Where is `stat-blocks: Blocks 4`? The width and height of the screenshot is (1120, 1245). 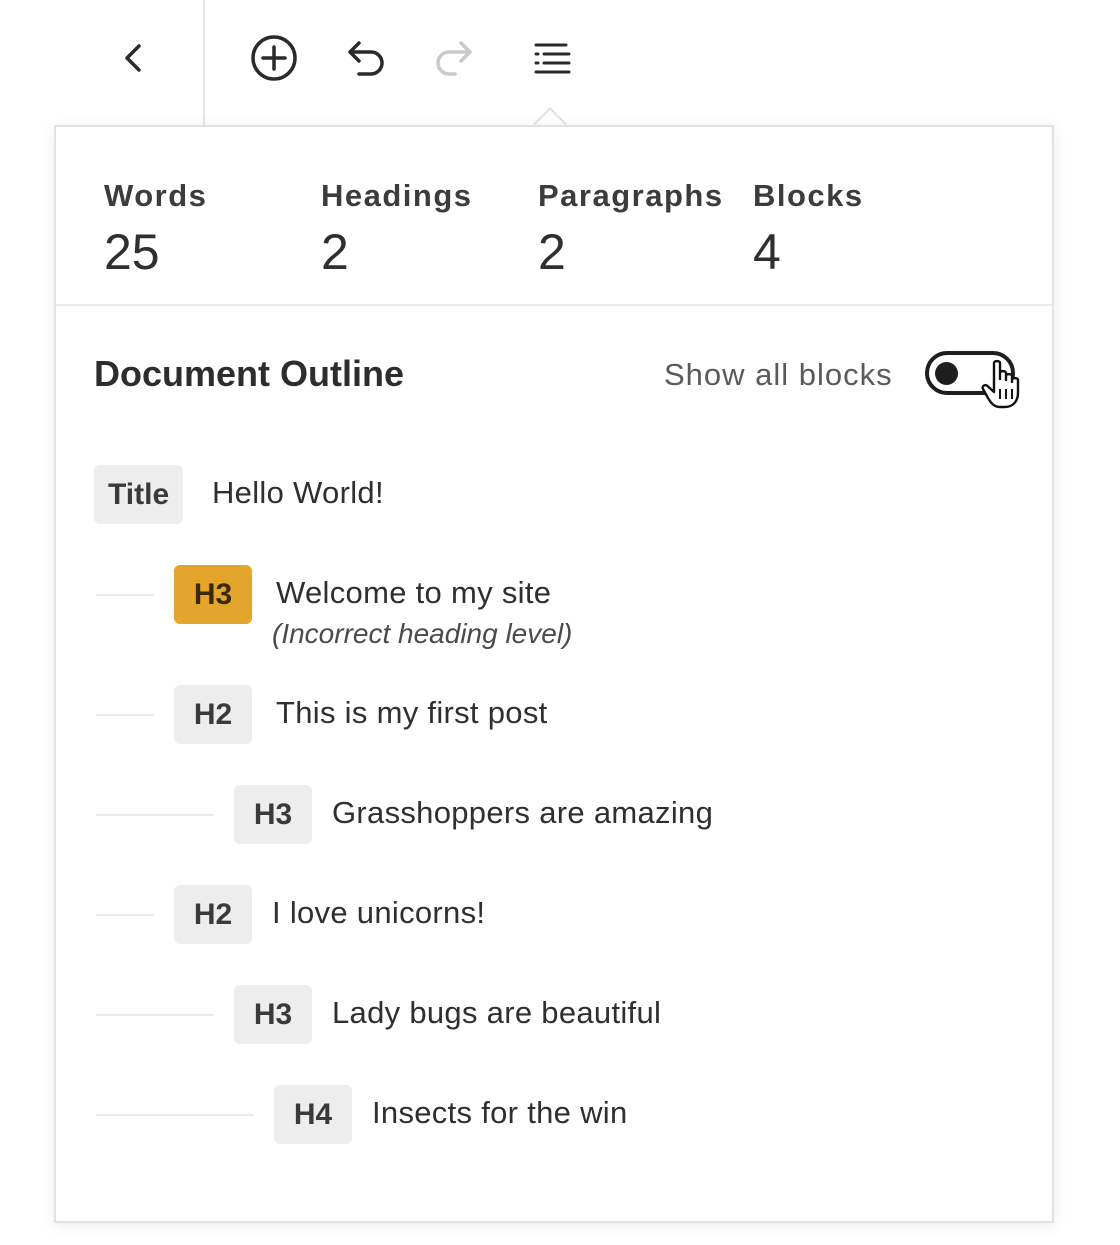 stat-blocks: Blocks 4 is located at coordinates (808, 230).